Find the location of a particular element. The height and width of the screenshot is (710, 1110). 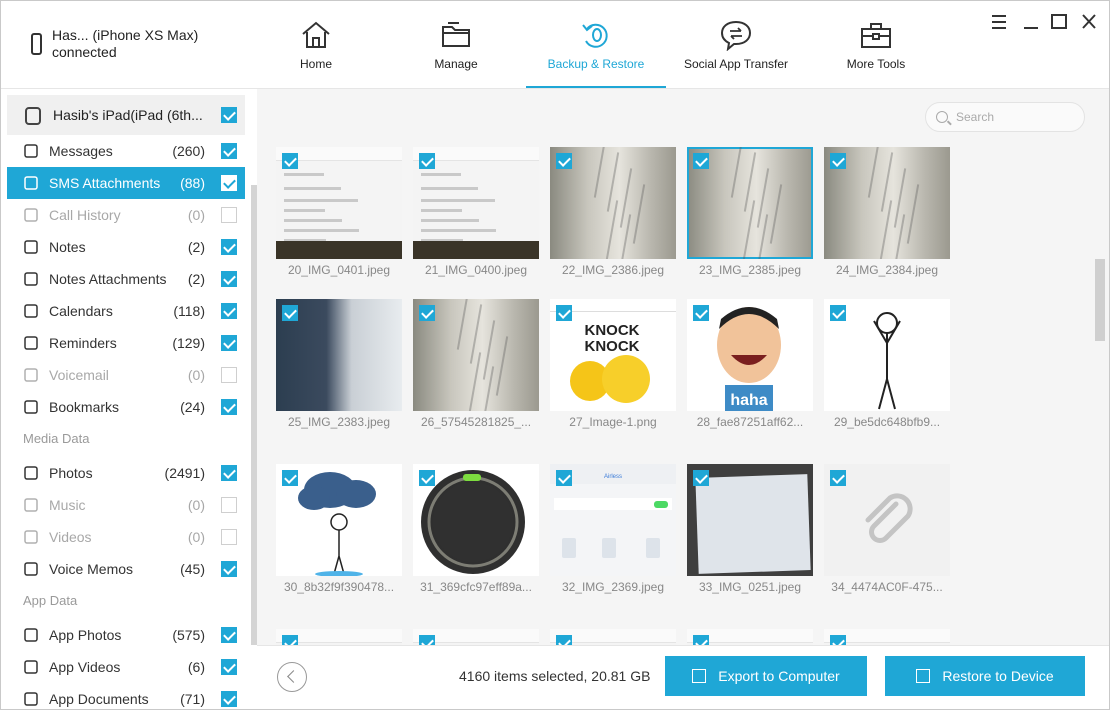

main-scrollbar is located at coordinates (1100, 300).